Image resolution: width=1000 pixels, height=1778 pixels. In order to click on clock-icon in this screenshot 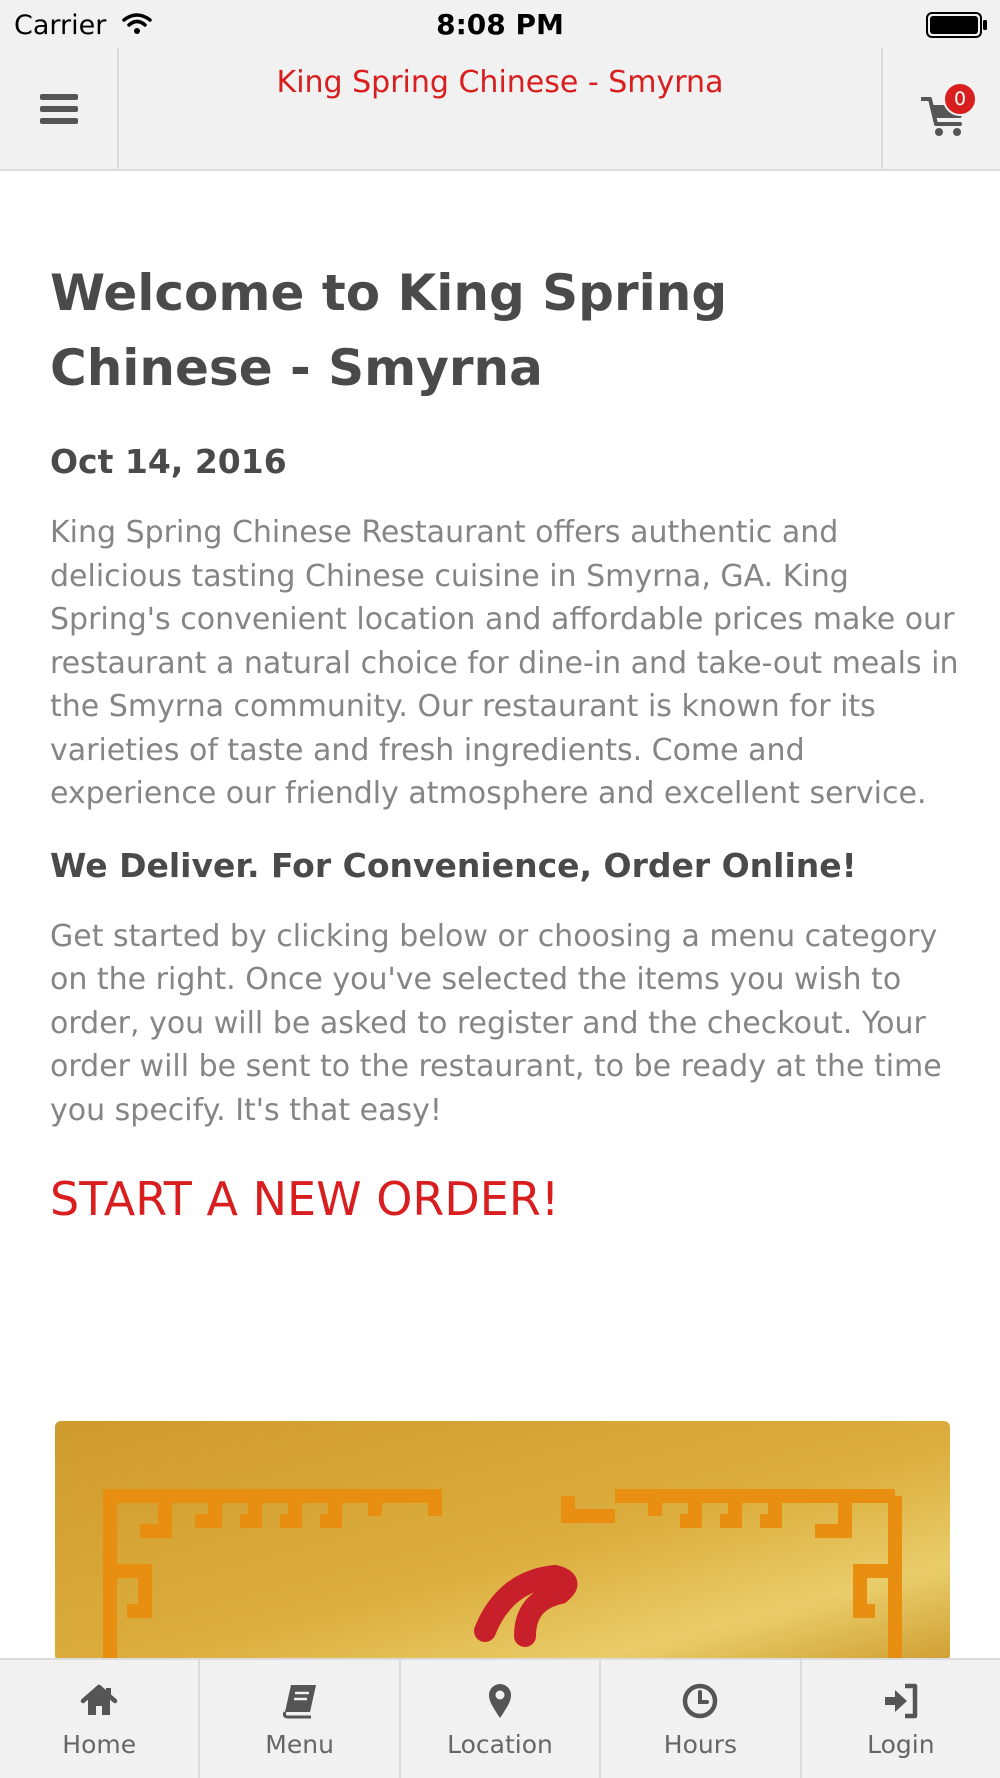, I will do `click(700, 1701)`.